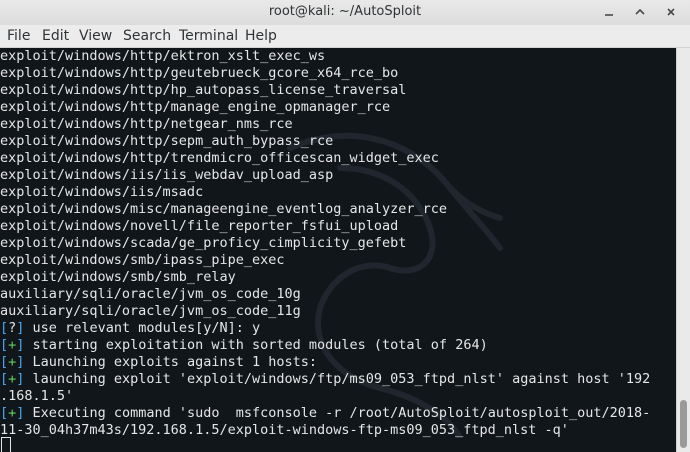 The height and width of the screenshot is (452, 690). Describe the element at coordinates (142, 328) in the screenshot. I see `prompt-text: use relevant modules[y/N]: y` at that location.